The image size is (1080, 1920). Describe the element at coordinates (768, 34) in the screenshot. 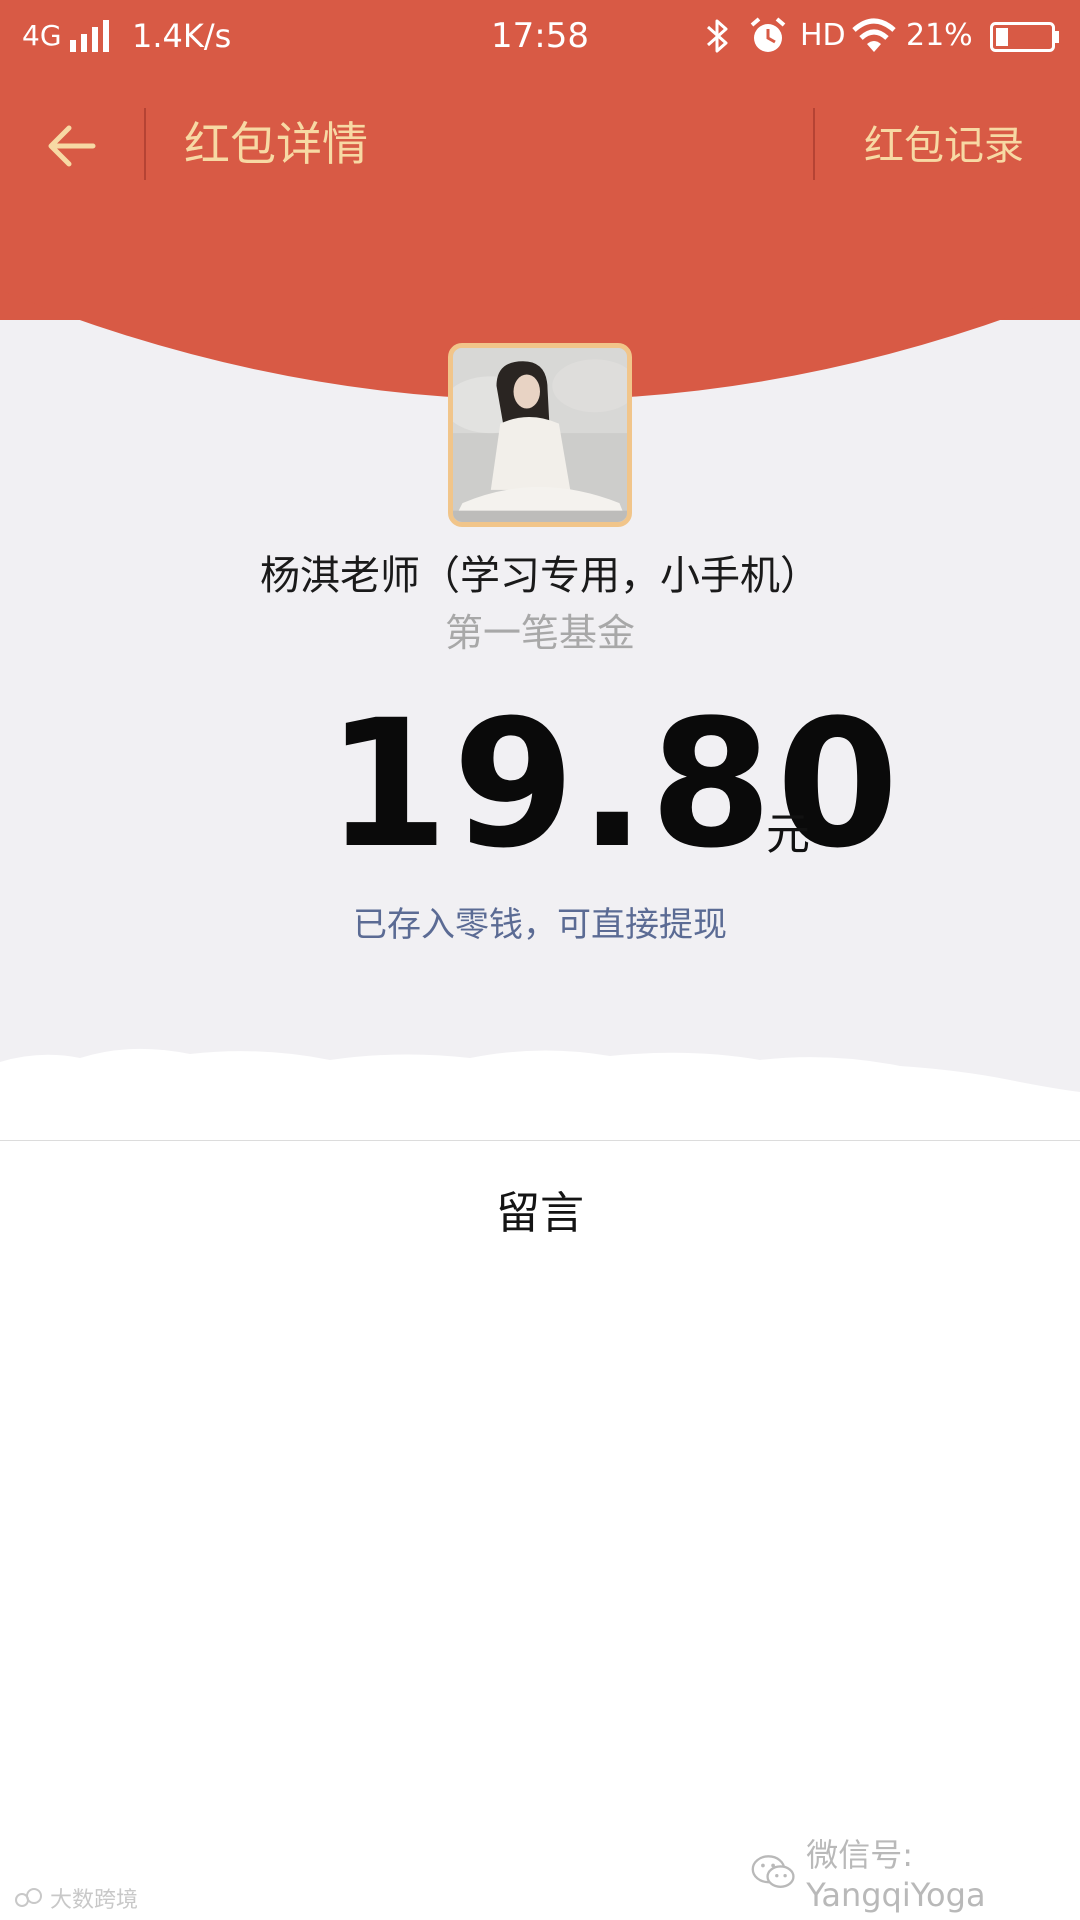

I see `alarm-icon` at that location.